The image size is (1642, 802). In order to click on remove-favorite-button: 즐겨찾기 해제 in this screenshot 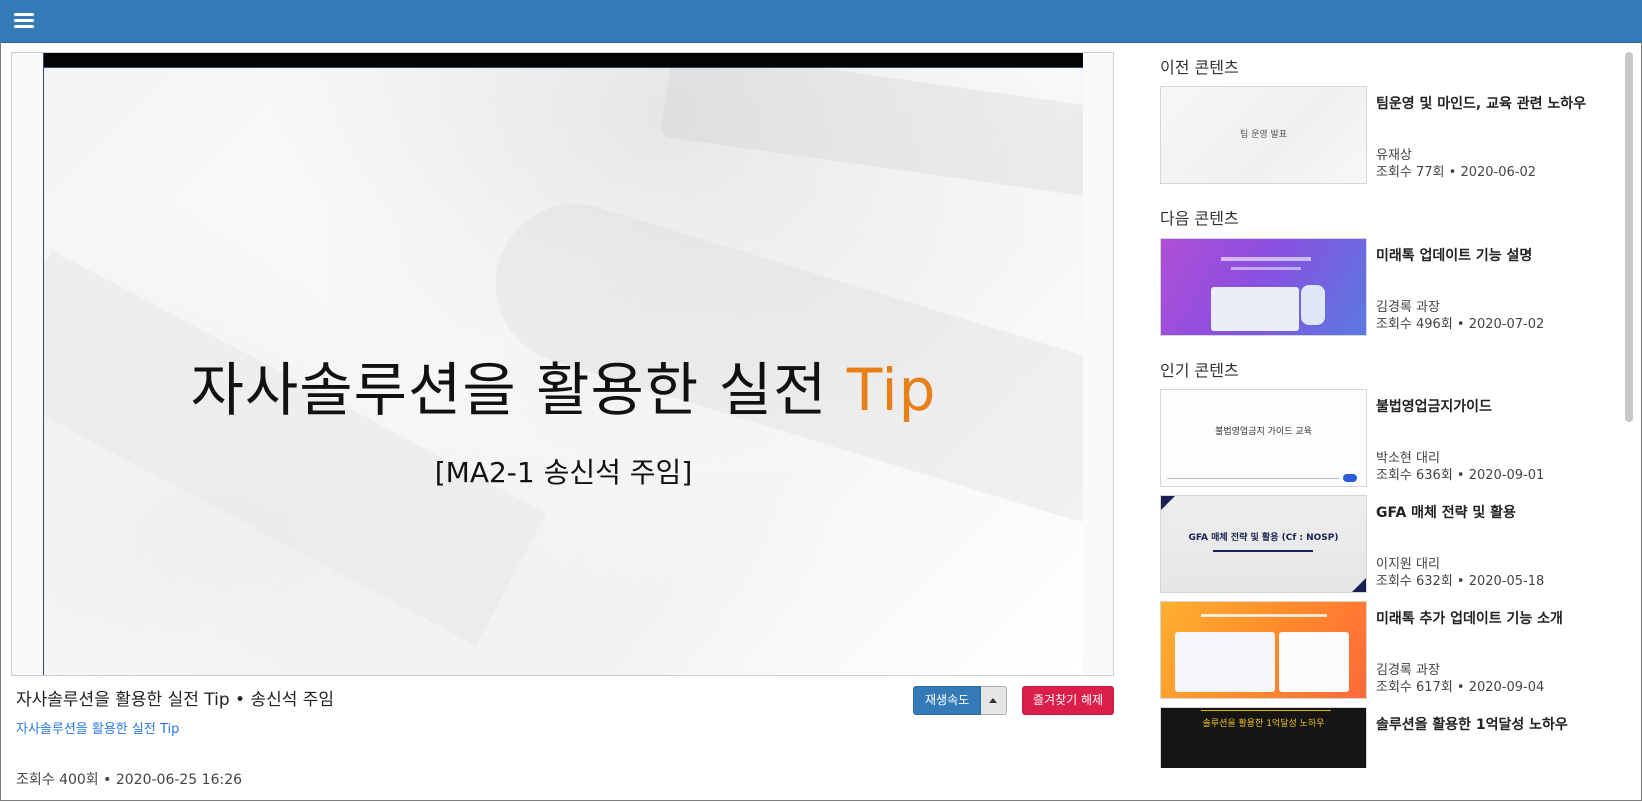, I will do `click(1068, 700)`.